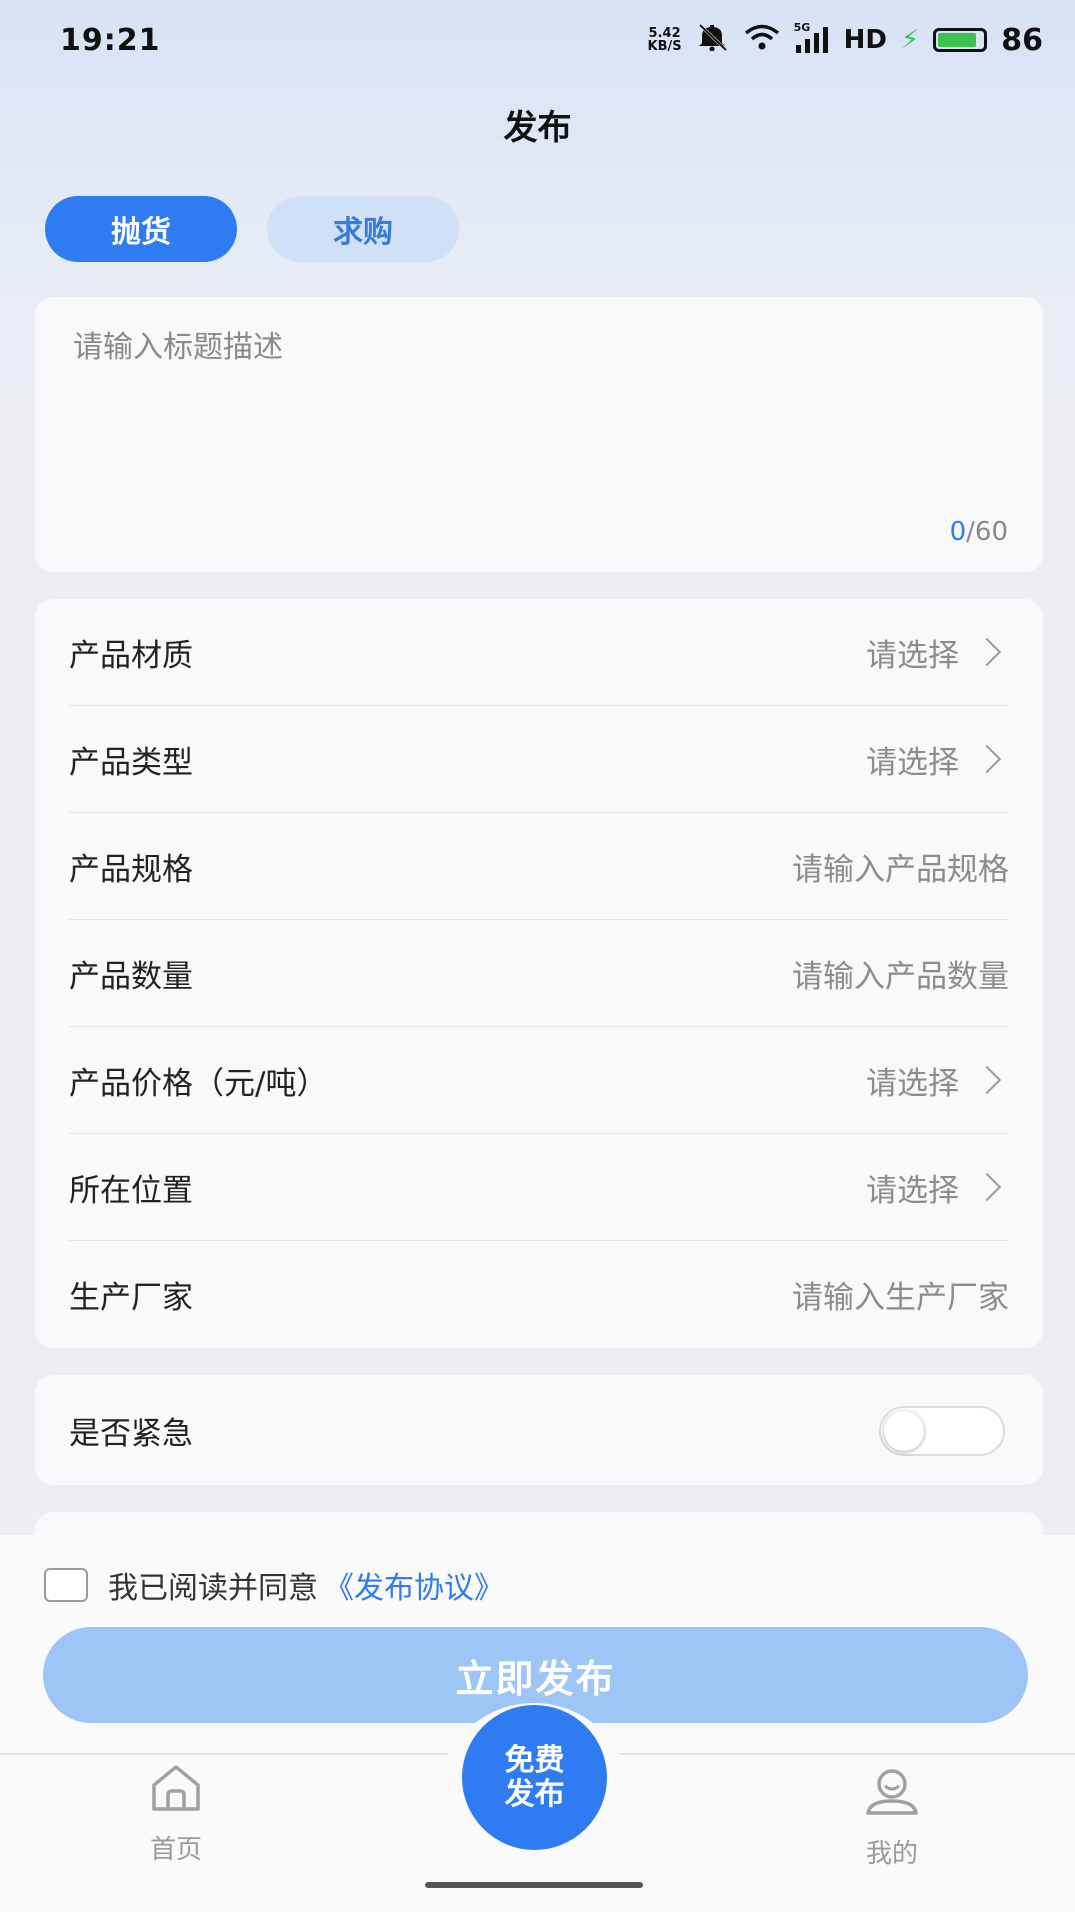  What do you see at coordinates (539, 652) in the screenshot?
I see `row-product-material: 产品材质 请选择` at bounding box center [539, 652].